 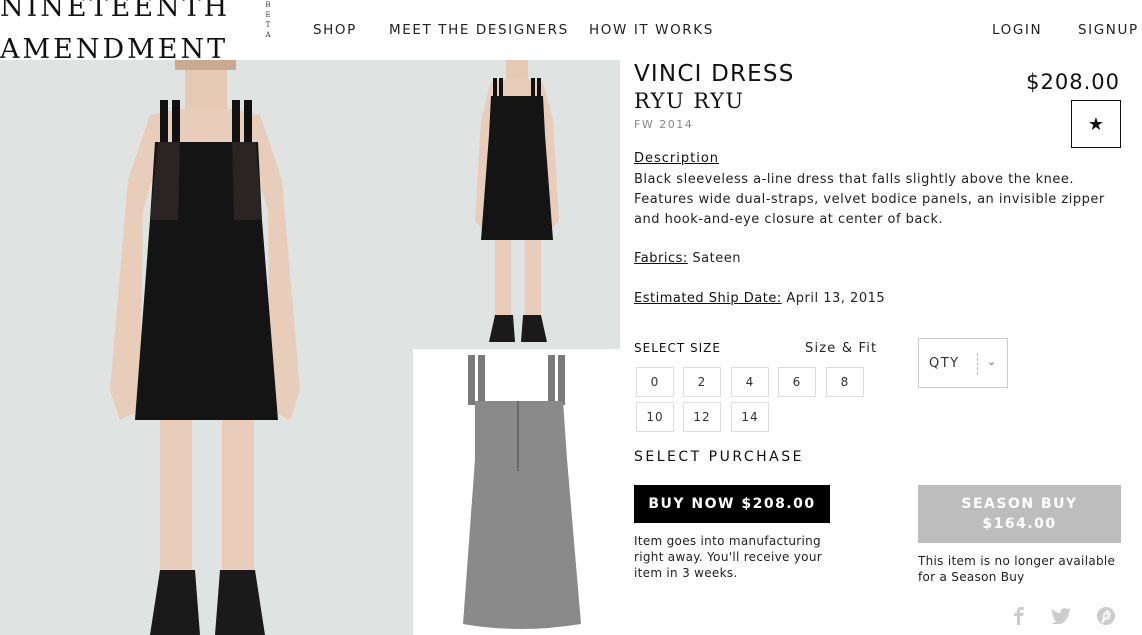 I want to click on star-icon: ★, so click(x=1096, y=124).